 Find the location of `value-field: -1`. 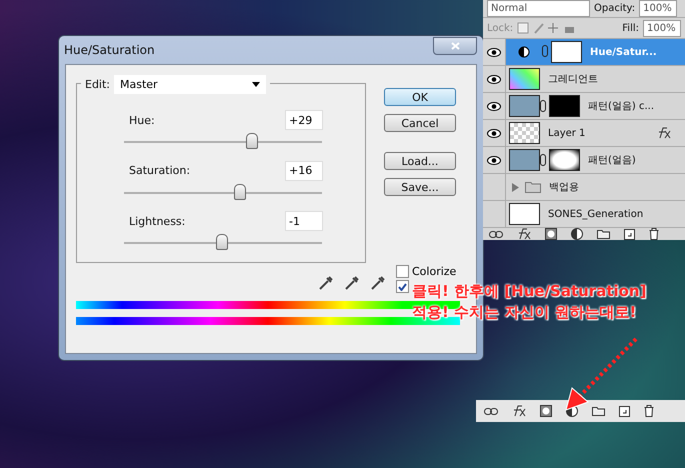

value-field: -1 is located at coordinates (304, 221).